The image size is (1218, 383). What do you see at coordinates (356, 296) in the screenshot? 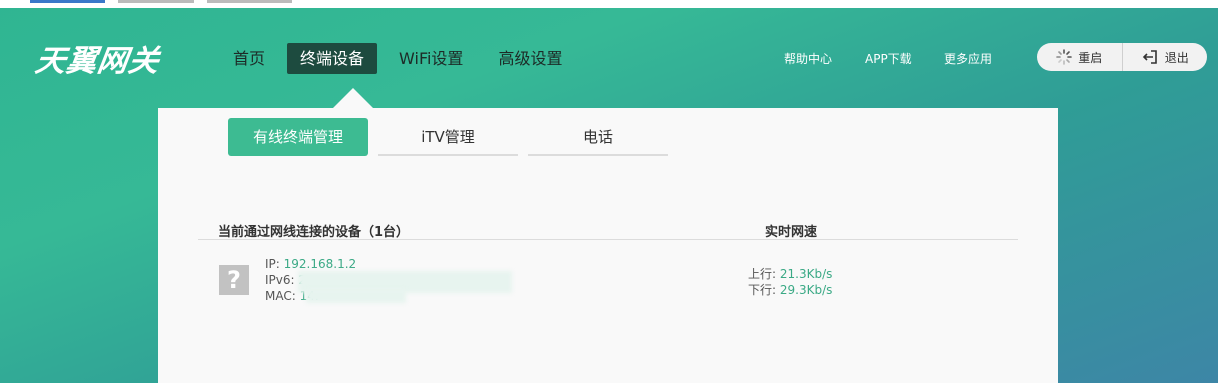
I see `redaction-blur` at bounding box center [356, 296].